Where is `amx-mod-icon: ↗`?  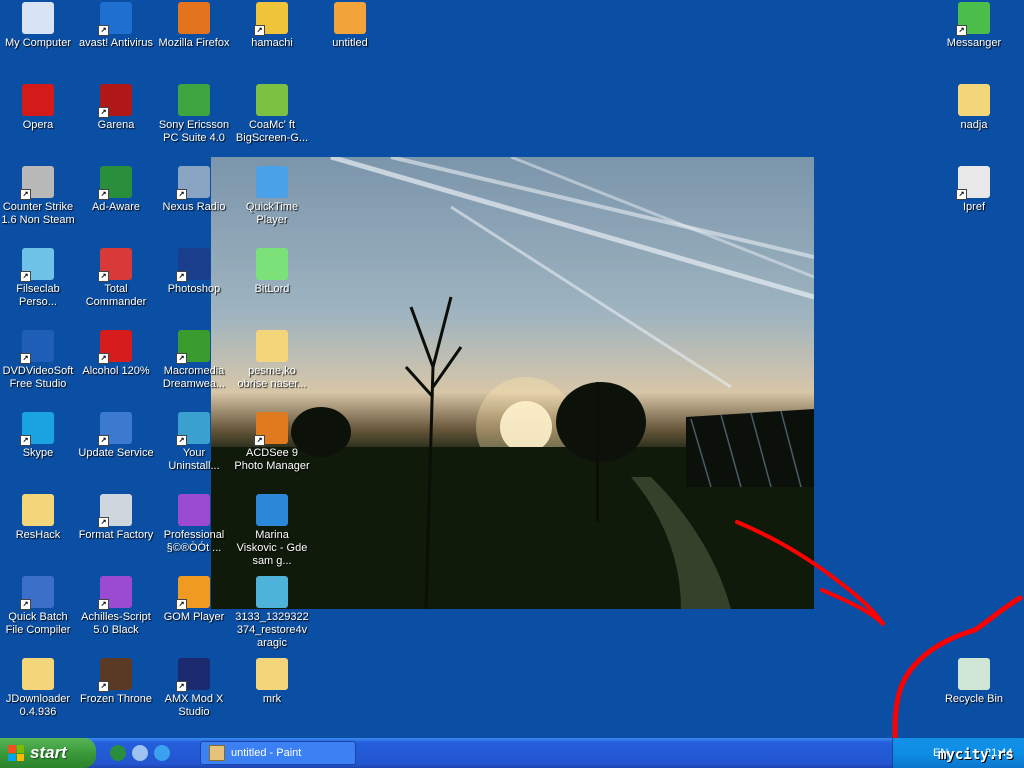 amx-mod-icon: ↗ is located at coordinates (193, 675).